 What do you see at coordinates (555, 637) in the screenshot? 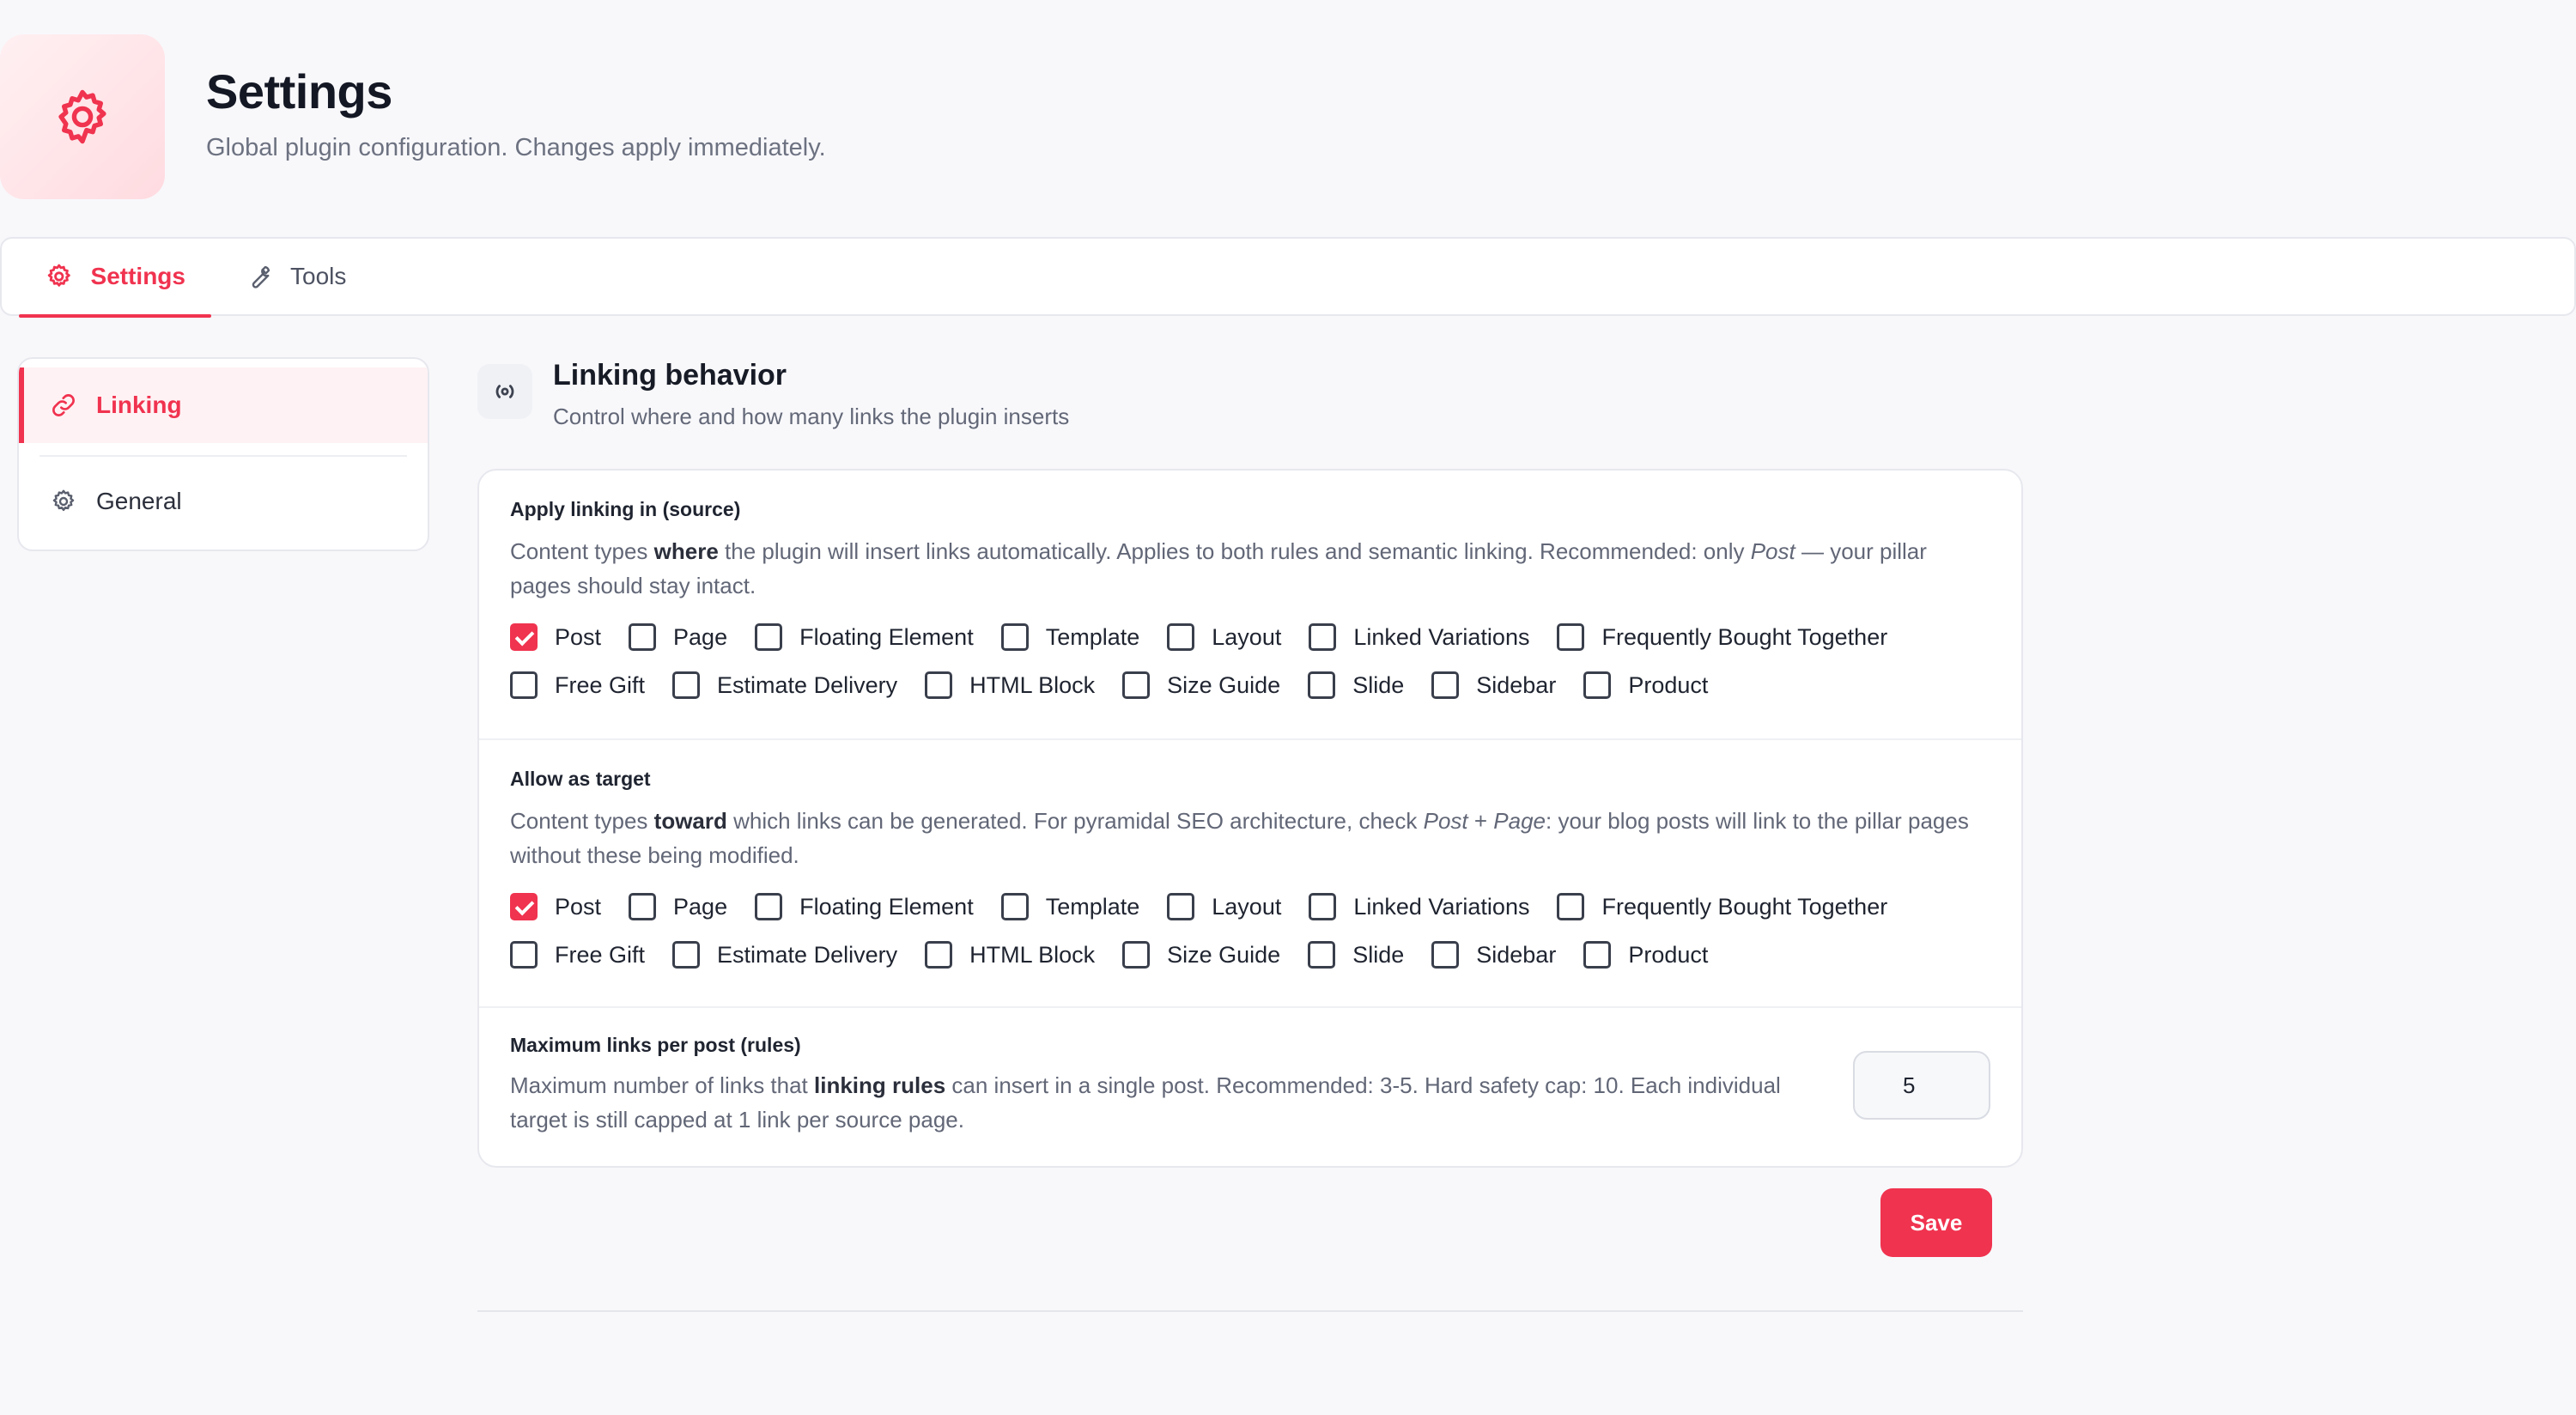
I see `source-option-post: Post` at bounding box center [555, 637].